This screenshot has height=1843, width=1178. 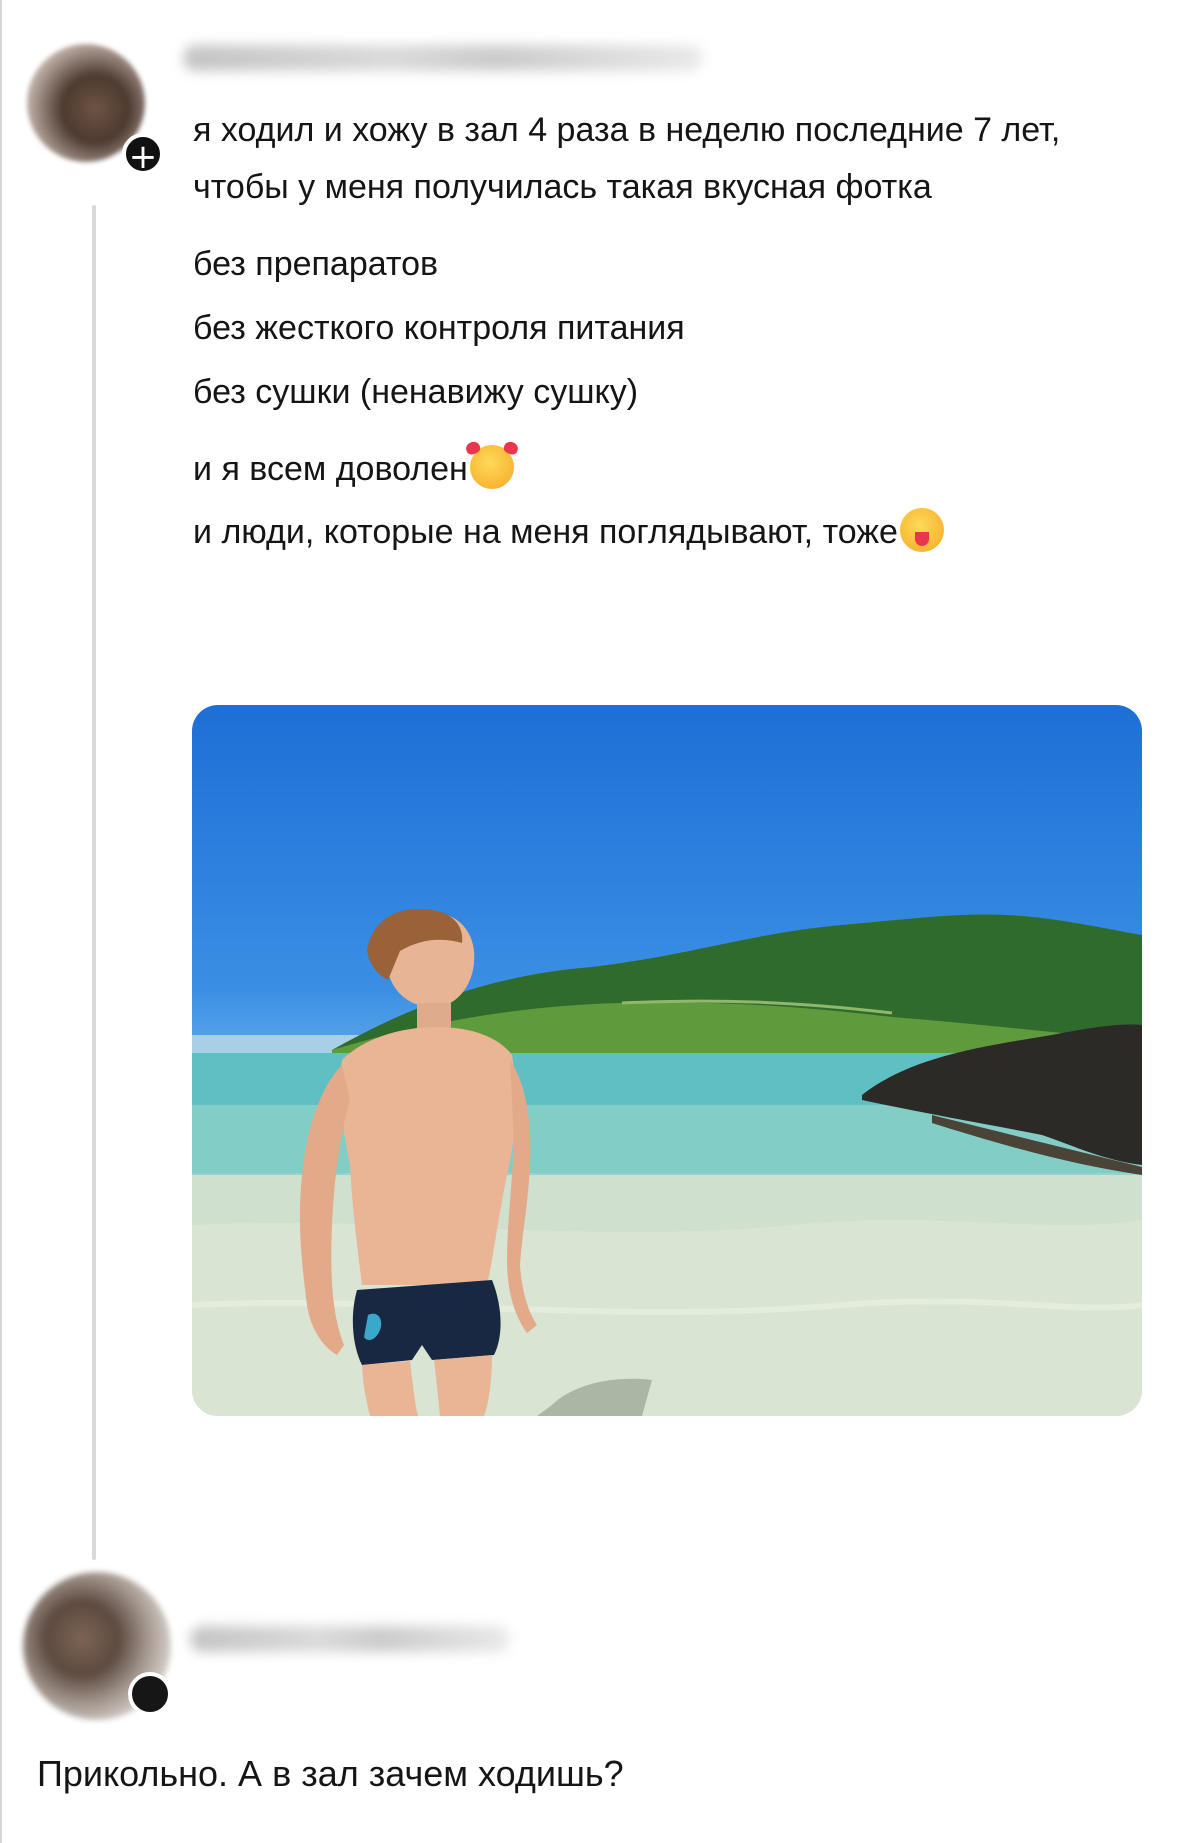 I want to click on post-line: без сушки (ненавижу сушку), so click(x=416, y=392).